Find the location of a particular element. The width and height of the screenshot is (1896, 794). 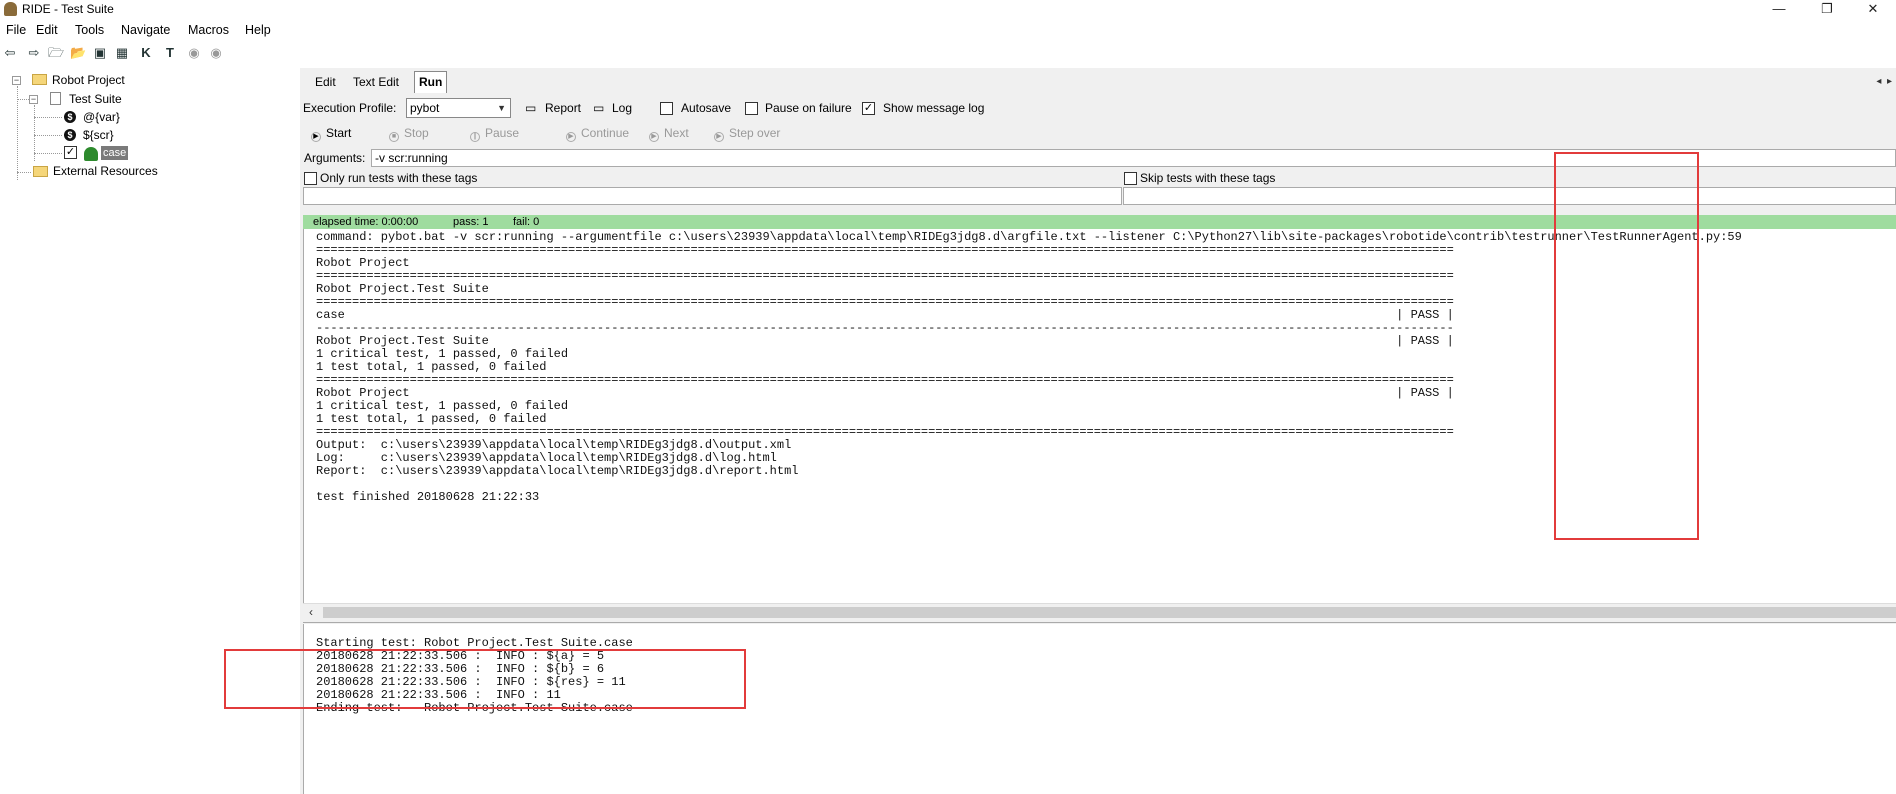

suite-file-icon is located at coordinates (55, 98).